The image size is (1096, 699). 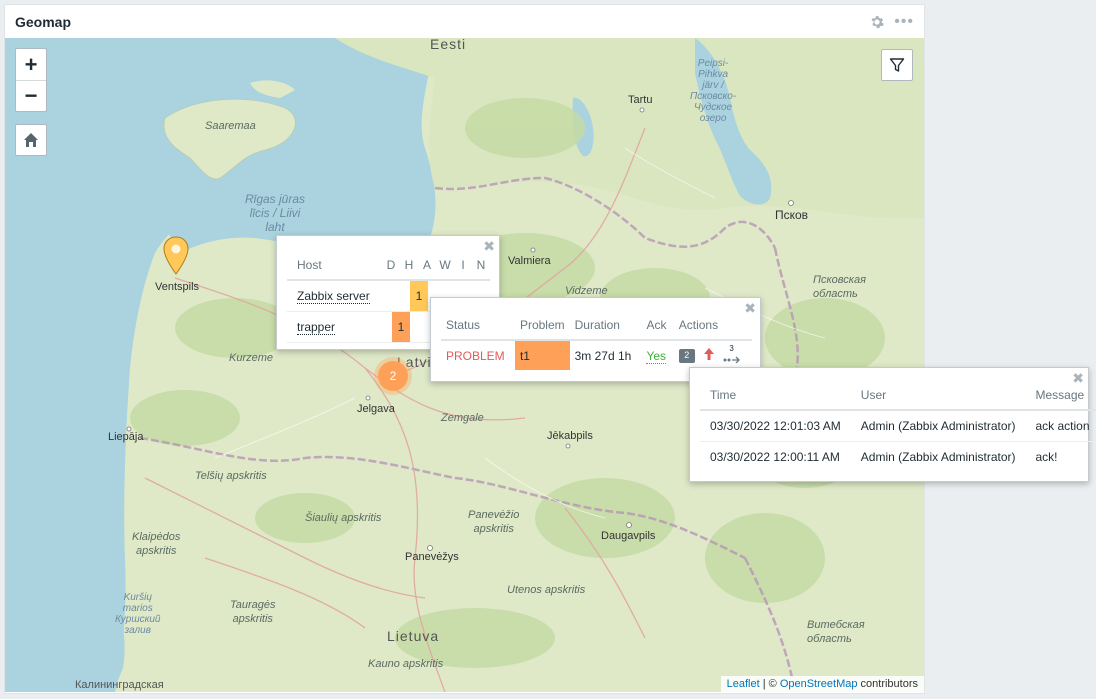 I want to click on col-message: Message, so click(x=1060, y=395).